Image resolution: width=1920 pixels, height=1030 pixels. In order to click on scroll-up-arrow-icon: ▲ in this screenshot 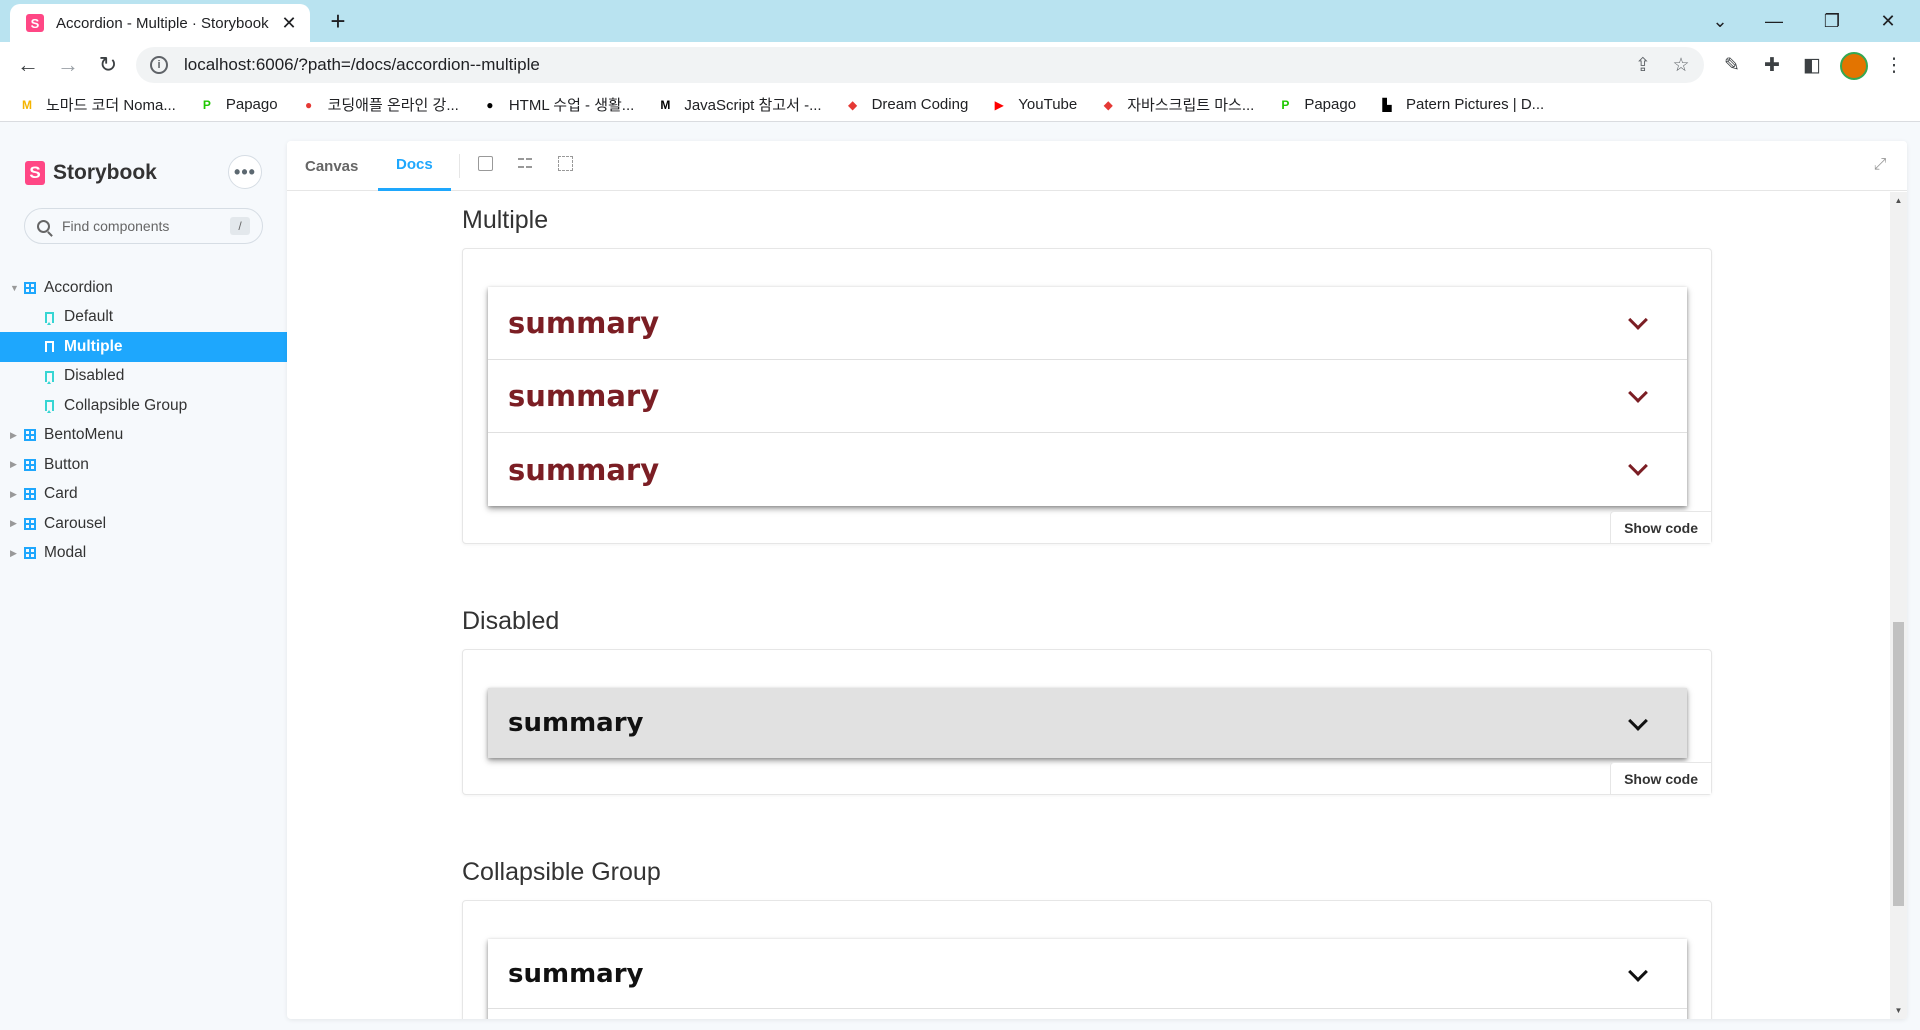, I will do `click(1898, 200)`.